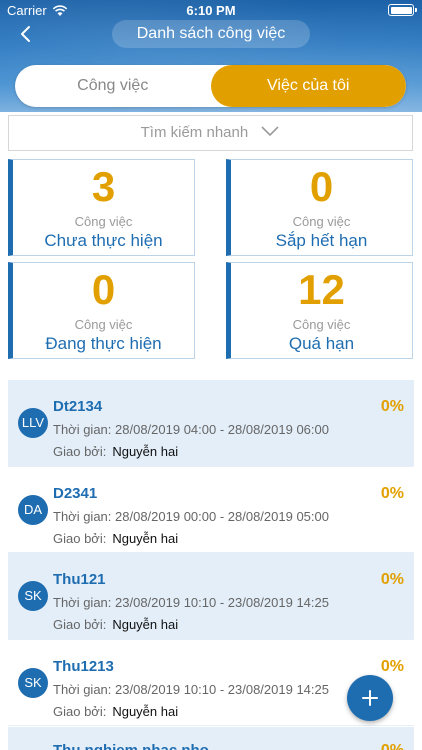 Image resolution: width=422 pixels, height=750 pixels. Describe the element at coordinates (33, 423) in the screenshot. I see `avatar: LLV` at that location.